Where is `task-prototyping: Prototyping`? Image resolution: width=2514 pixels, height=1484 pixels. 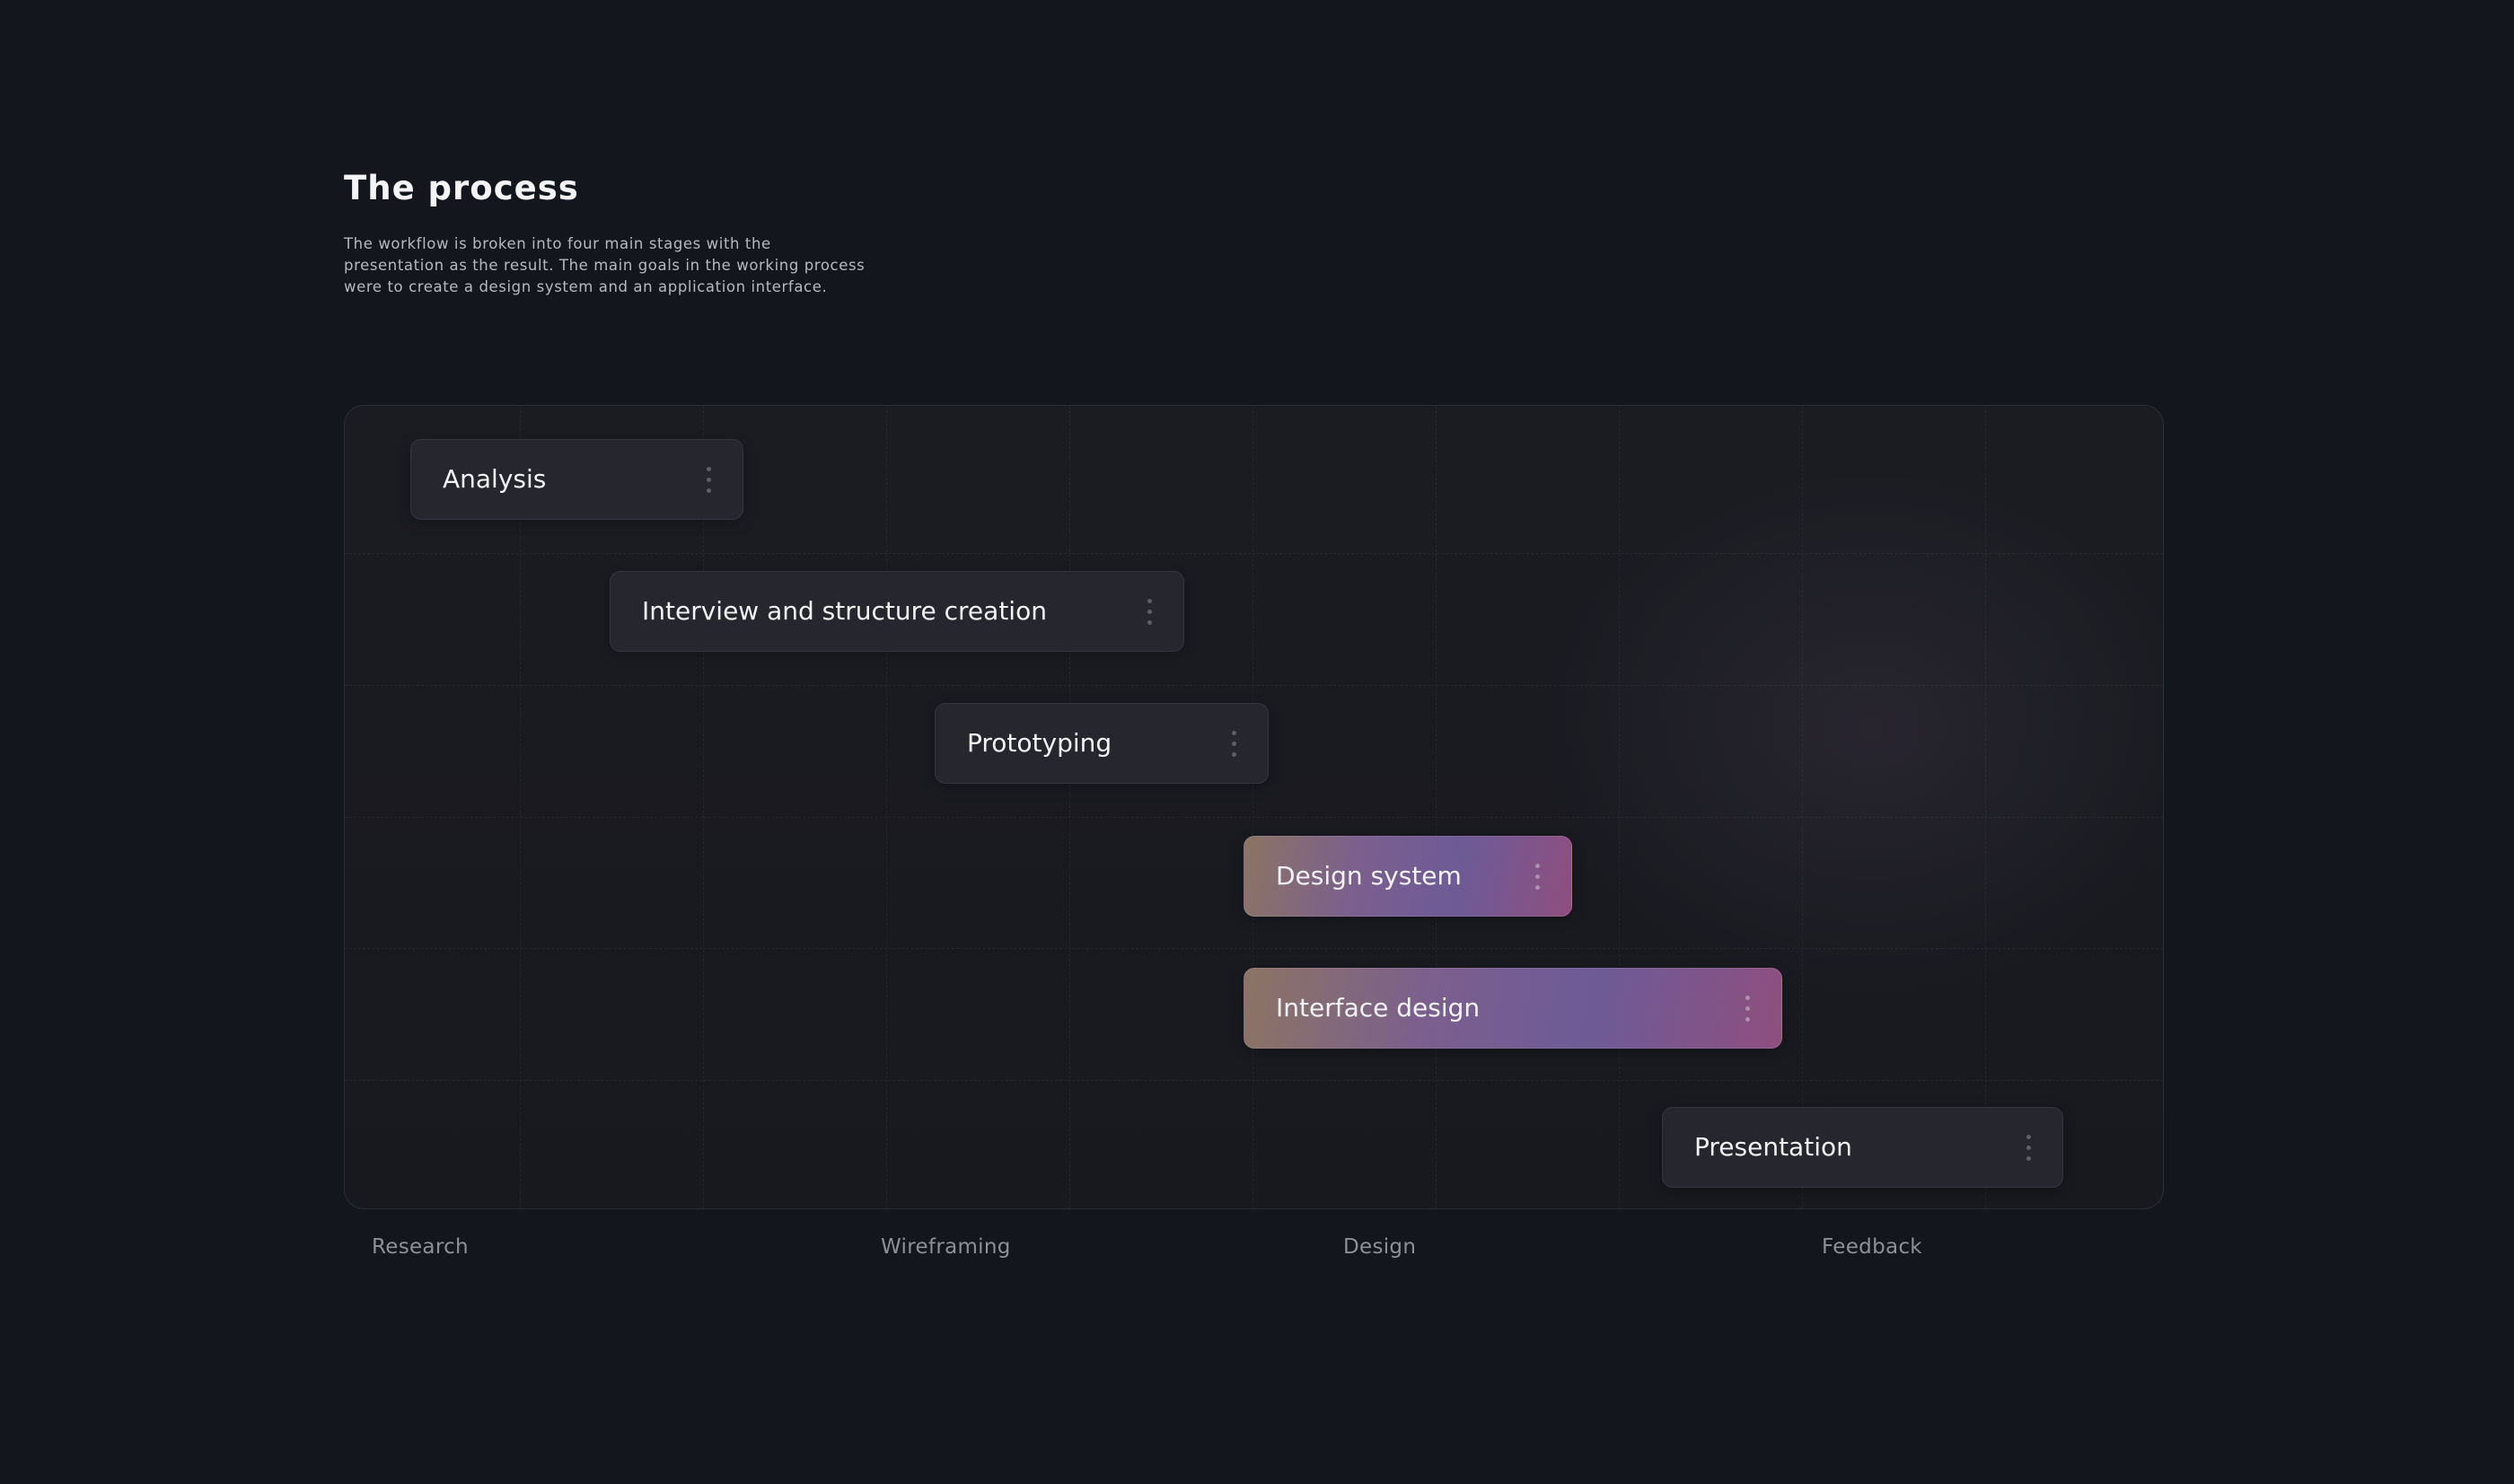
task-prototyping: Prototyping is located at coordinates (1102, 743).